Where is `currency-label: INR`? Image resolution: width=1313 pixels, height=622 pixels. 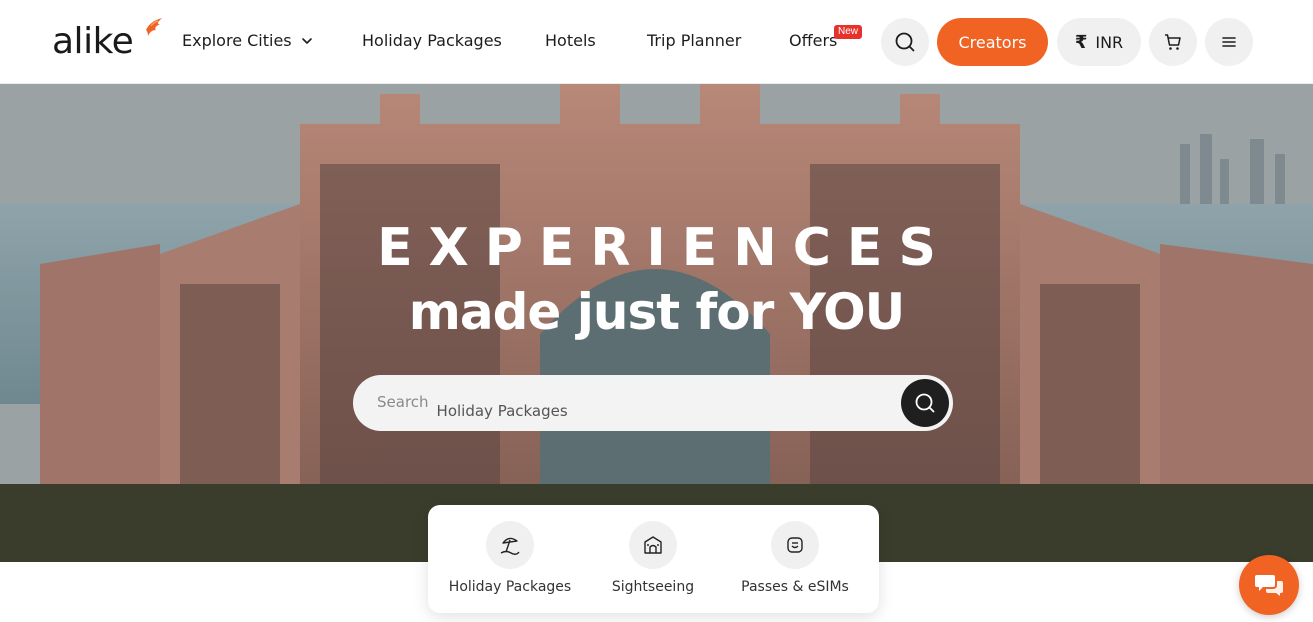 currency-label: INR is located at coordinates (1109, 42).